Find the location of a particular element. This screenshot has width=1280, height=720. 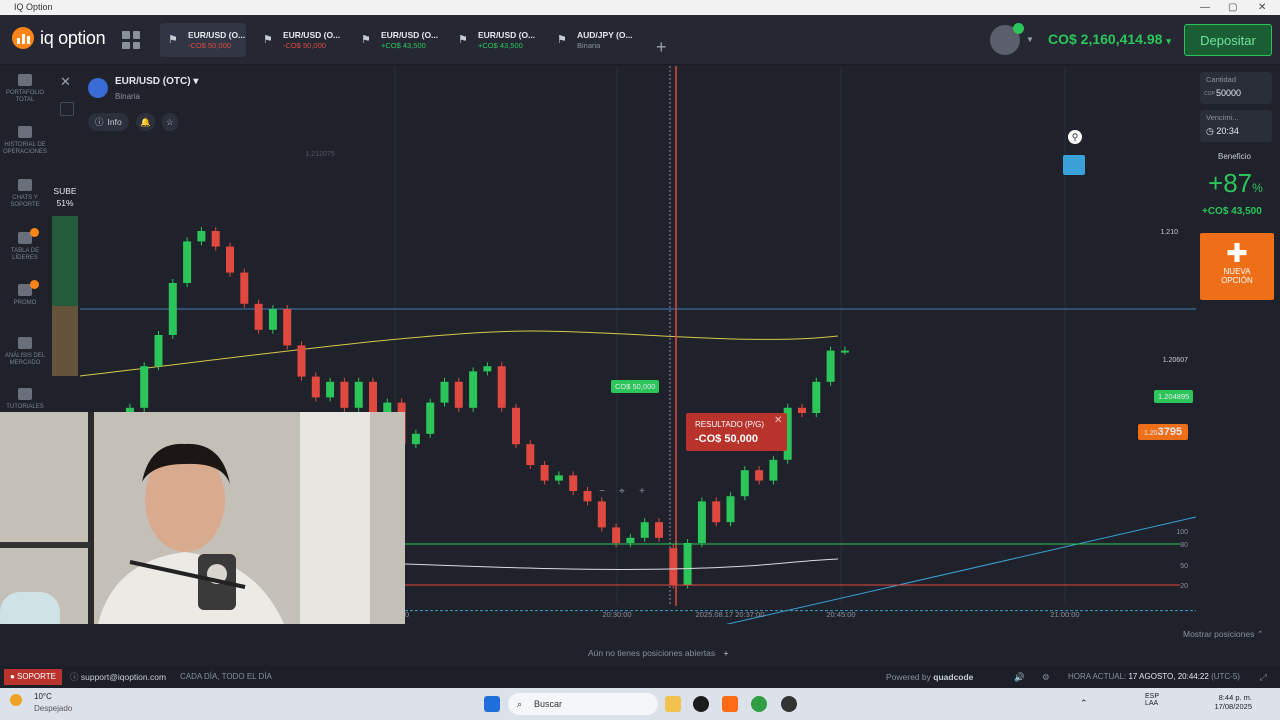

apps-grid-icon is located at coordinates (131, 40).